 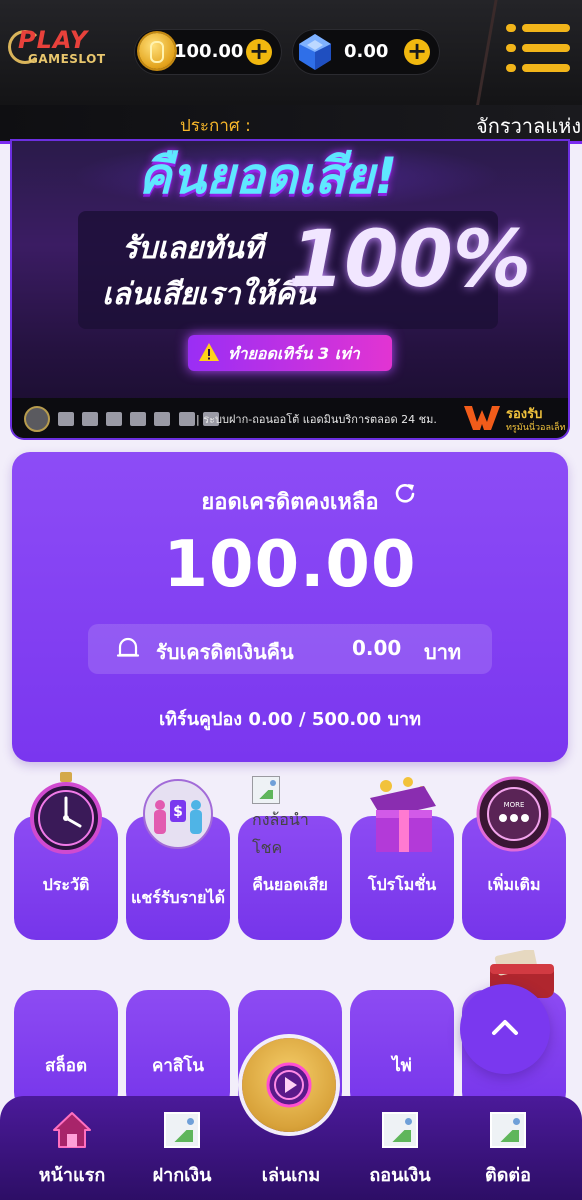 I want to click on banner-turnover-button: ทำยอดเทิร์น 3 เท่า, so click(x=290, y=353).